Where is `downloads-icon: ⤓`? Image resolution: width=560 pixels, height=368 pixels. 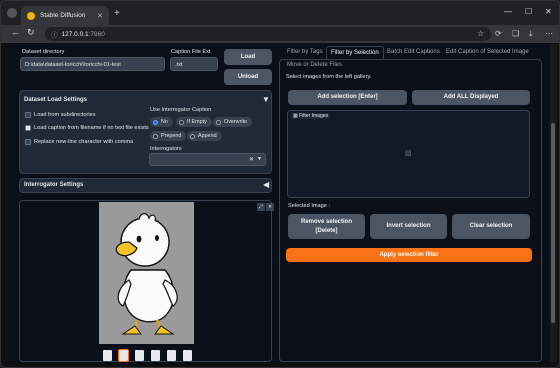 downloads-icon: ⤓ is located at coordinates (531, 34).